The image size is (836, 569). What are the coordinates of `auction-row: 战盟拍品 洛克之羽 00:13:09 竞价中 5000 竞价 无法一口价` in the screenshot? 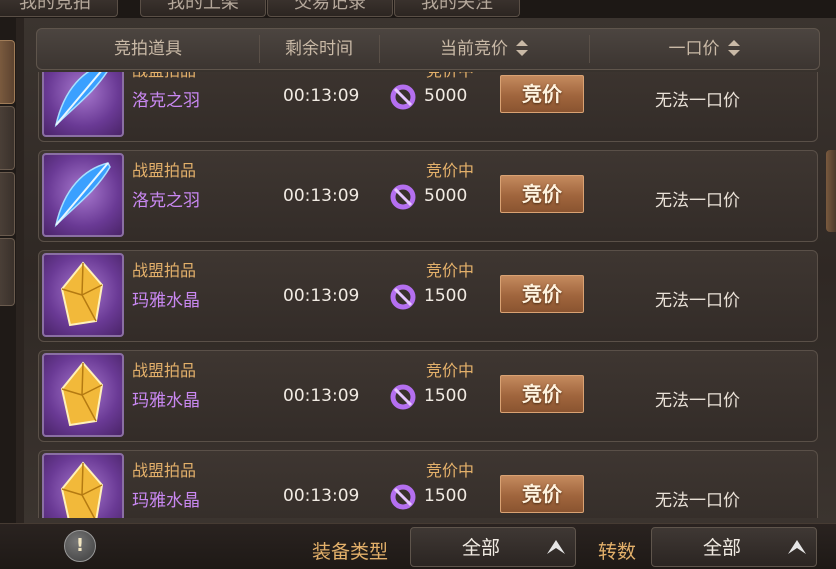 It's located at (428, 107).